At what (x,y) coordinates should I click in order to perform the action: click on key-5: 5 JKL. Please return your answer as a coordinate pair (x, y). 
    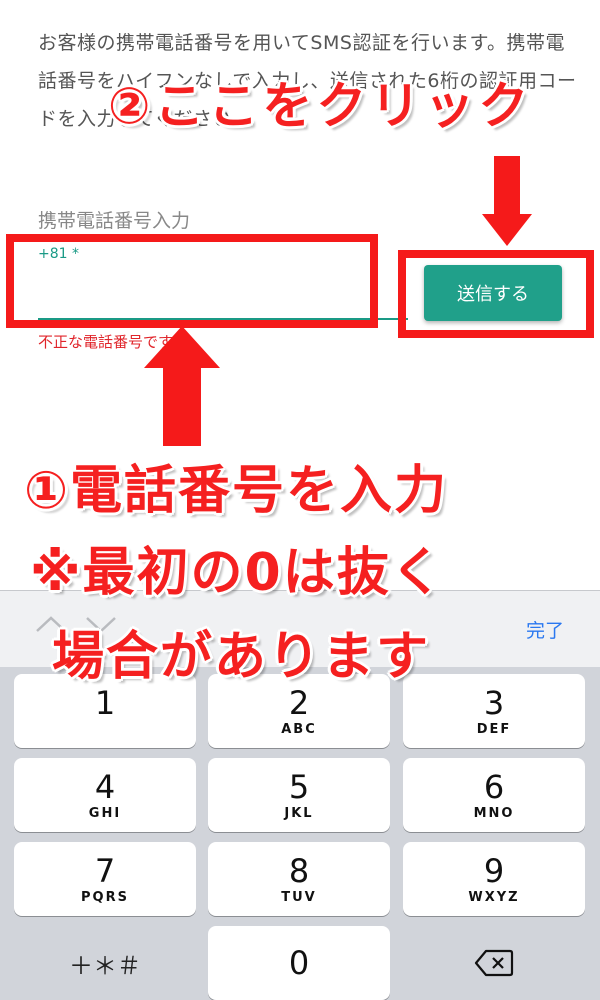
    Looking at the image, I should click on (299, 795).